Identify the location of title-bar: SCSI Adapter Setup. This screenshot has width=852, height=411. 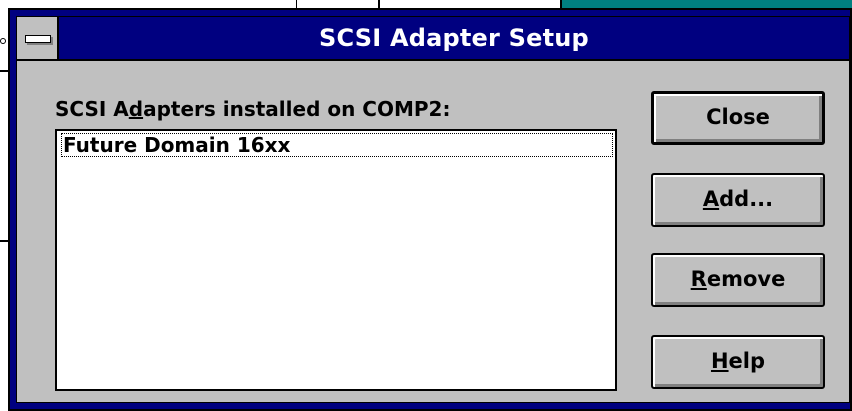
(433, 39).